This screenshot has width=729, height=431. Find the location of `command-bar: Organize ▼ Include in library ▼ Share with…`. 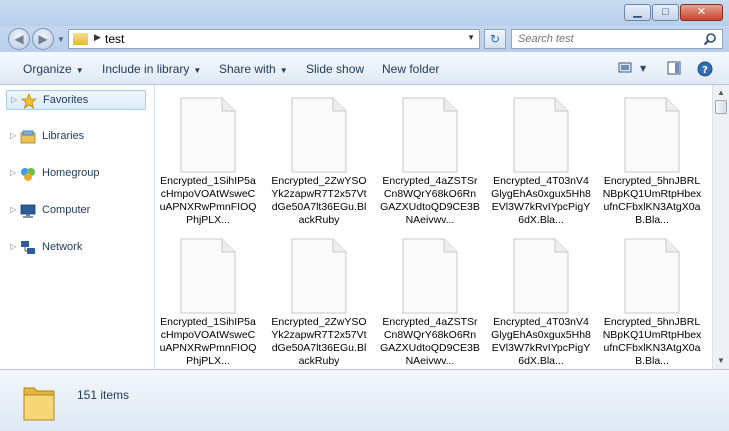

command-bar: Organize ▼ Include in library ▼ Share with… is located at coordinates (364, 68).